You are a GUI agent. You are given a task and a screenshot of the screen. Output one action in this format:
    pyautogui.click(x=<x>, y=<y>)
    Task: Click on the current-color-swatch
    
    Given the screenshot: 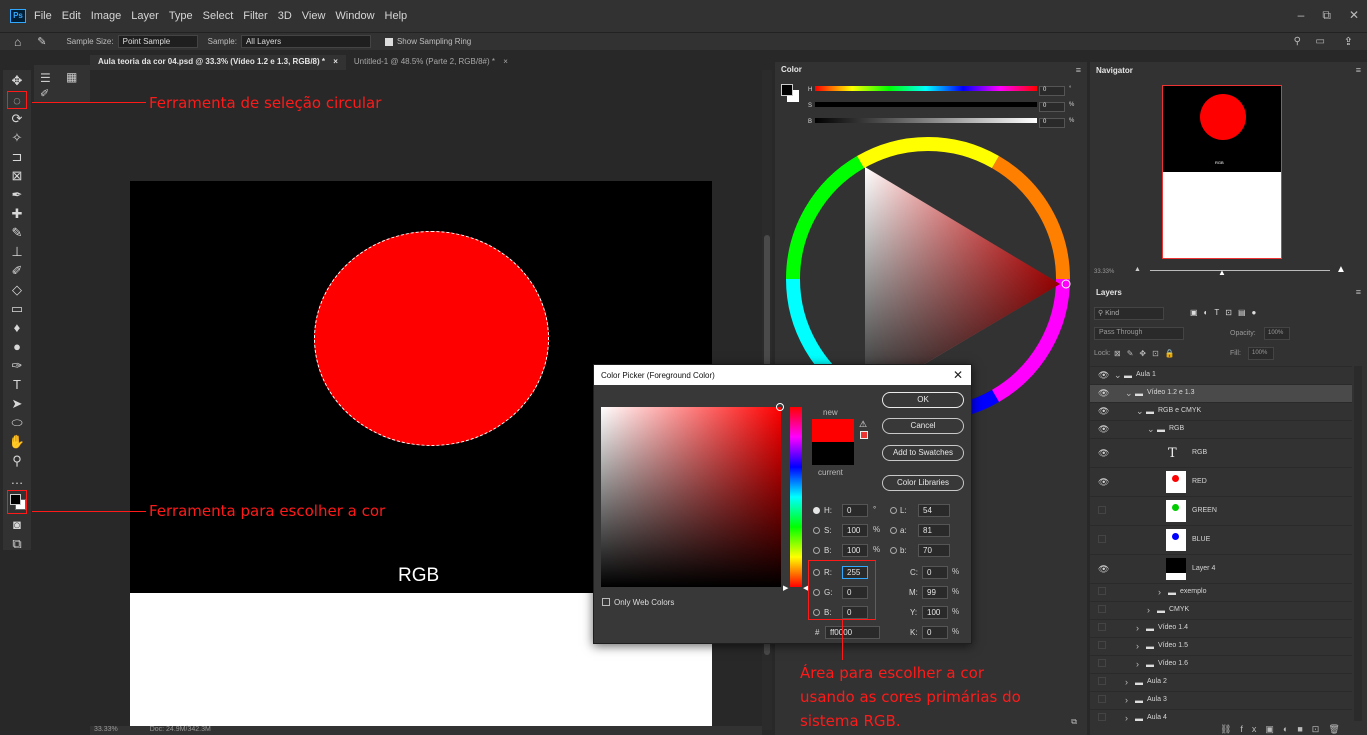 What is the action you would take?
    pyautogui.click(x=833, y=453)
    